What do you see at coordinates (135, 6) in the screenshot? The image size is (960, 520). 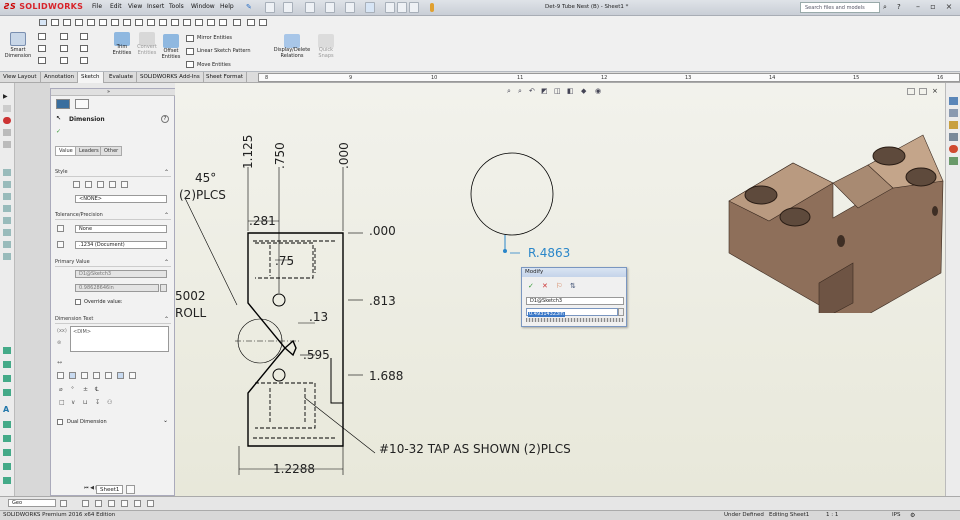 I see `menu-view: View` at bounding box center [135, 6].